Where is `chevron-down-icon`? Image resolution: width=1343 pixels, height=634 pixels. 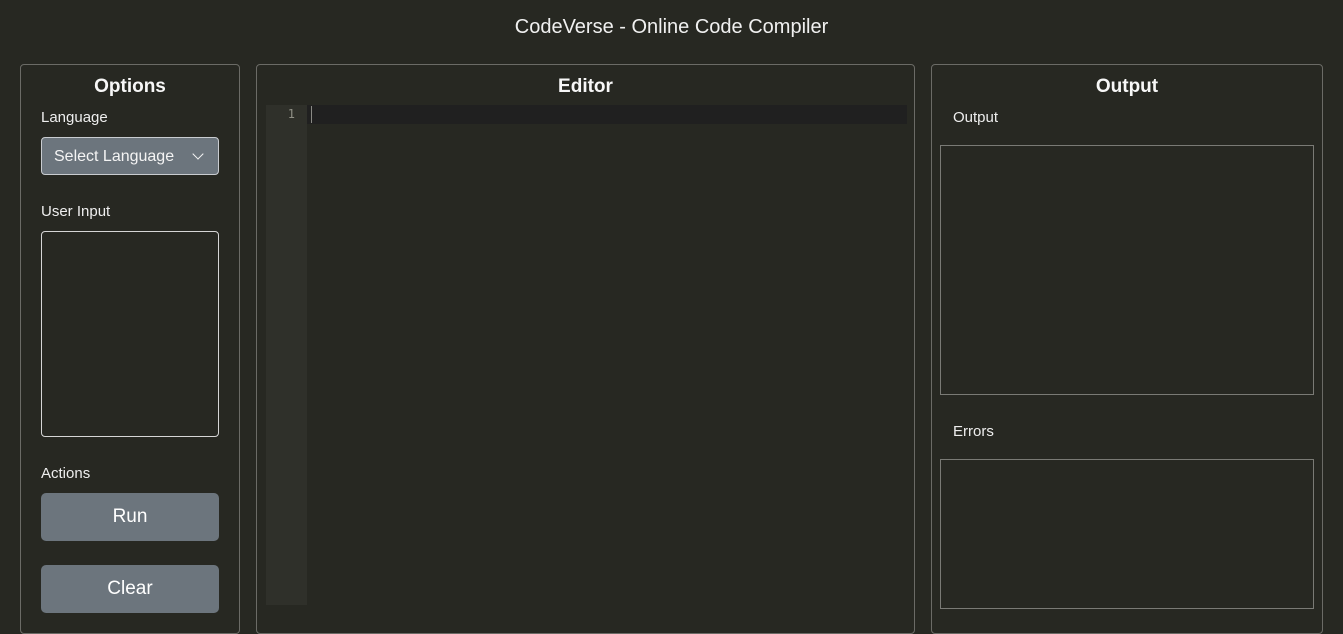
chevron-down-icon is located at coordinates (198, 154).